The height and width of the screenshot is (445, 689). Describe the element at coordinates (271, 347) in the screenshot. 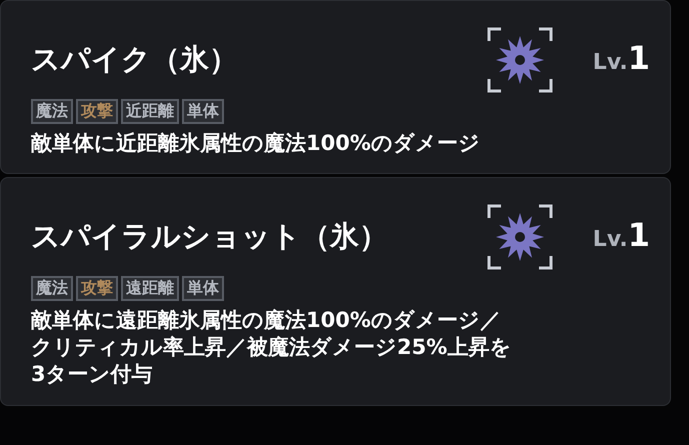

I see `skill-description: 敵単体に遠距離氷属性の魔法100%のダメージ／ クリティカル率上昇／被魔法ダメージ25%上昇を 3ターン付与` at that location.